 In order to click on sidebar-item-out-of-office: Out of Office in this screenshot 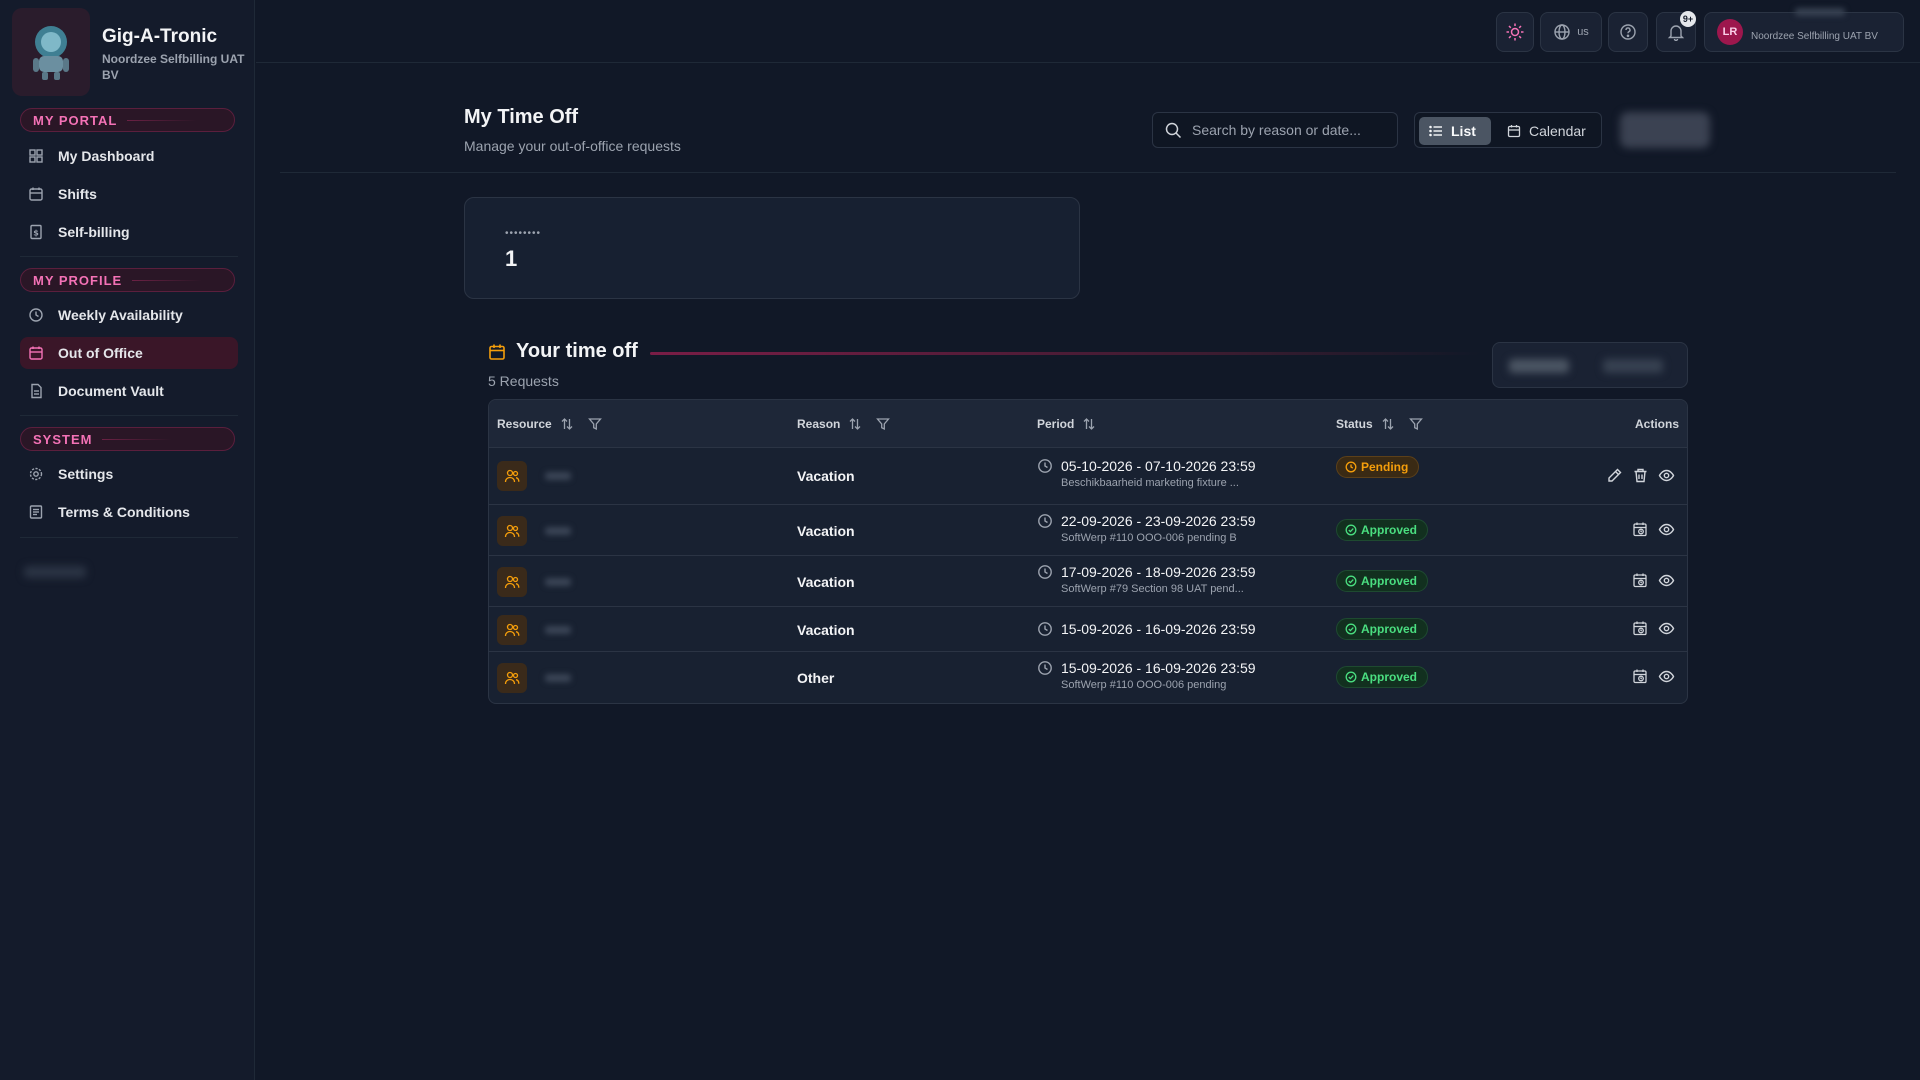, I will do `click(129, 353)`.